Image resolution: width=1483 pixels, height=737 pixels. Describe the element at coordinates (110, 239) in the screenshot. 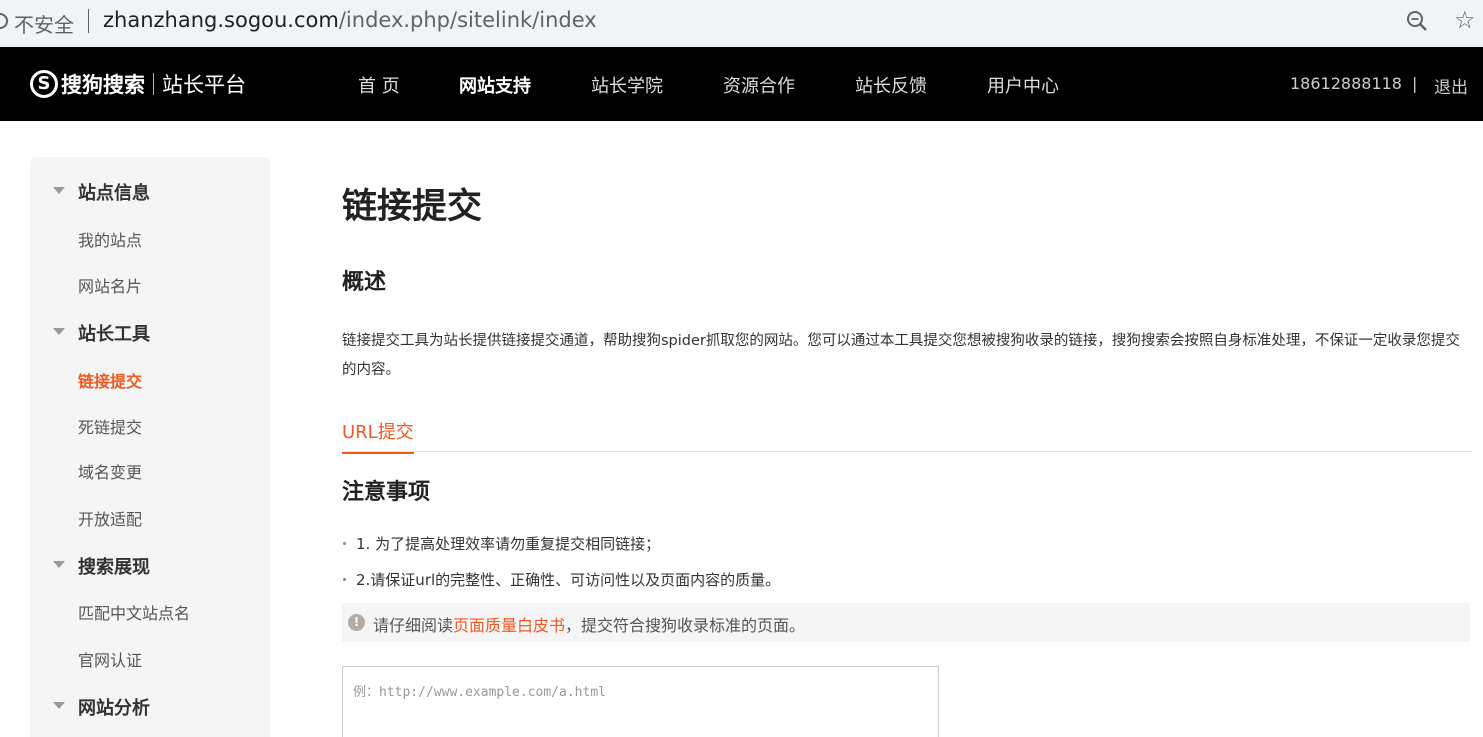

I see `sidebar-item-my-sites: 我的站点` at that location.